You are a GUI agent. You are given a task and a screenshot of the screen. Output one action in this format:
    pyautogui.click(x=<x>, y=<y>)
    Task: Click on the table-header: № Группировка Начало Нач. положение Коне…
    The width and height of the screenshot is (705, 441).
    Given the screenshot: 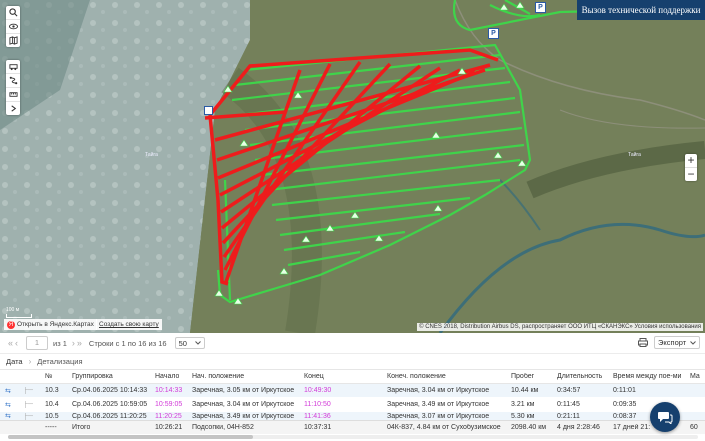 What is the action you would take?
    pyautogui.click(x=352, y=377)
    